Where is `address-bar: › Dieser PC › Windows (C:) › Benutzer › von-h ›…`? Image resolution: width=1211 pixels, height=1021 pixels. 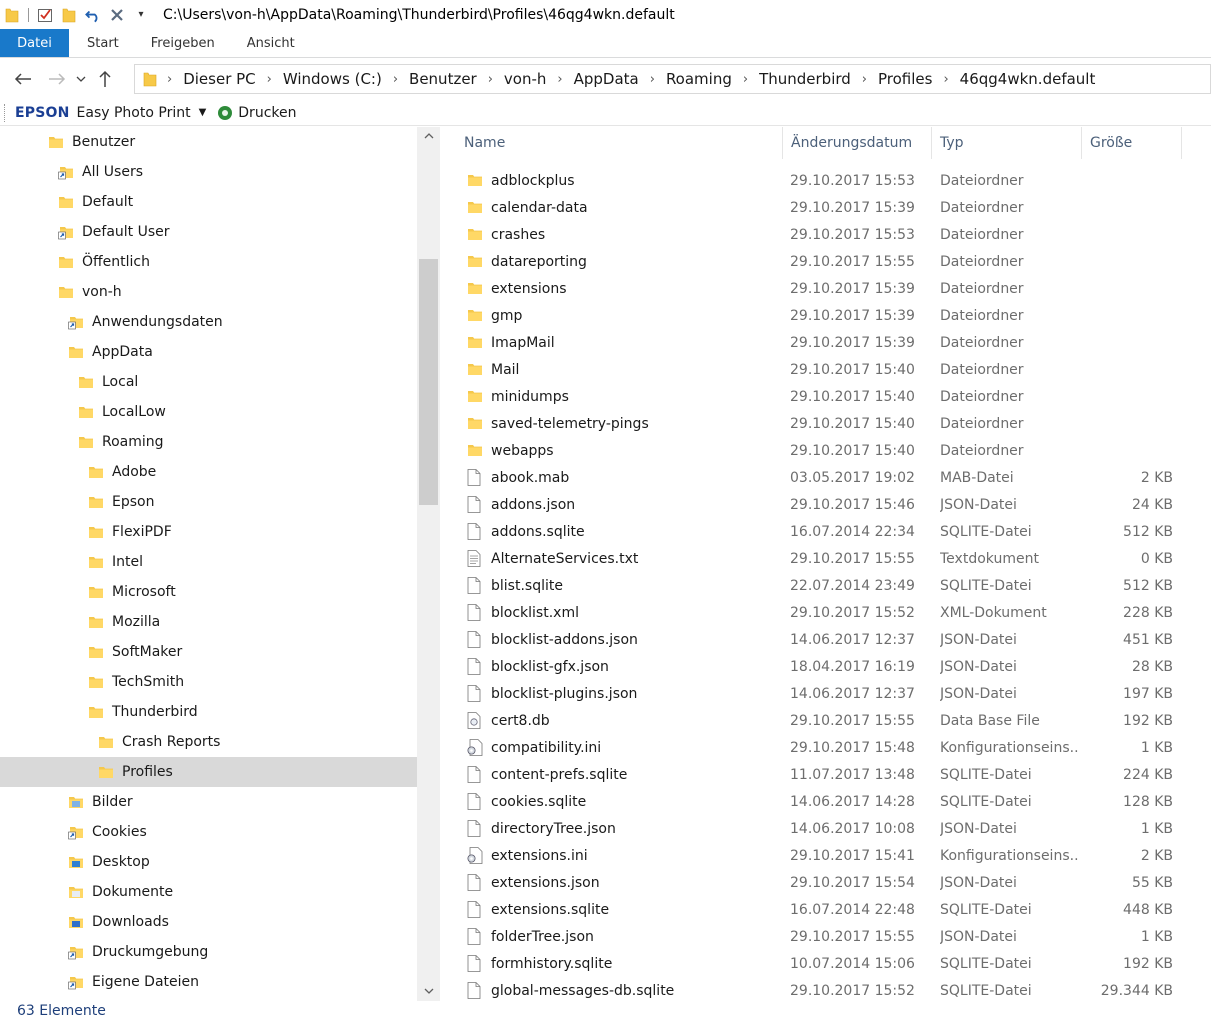 address-bar: › Dieser PC › Windows (C:) › Benutzer › von-h ›… is located at coordinates (672, 79).